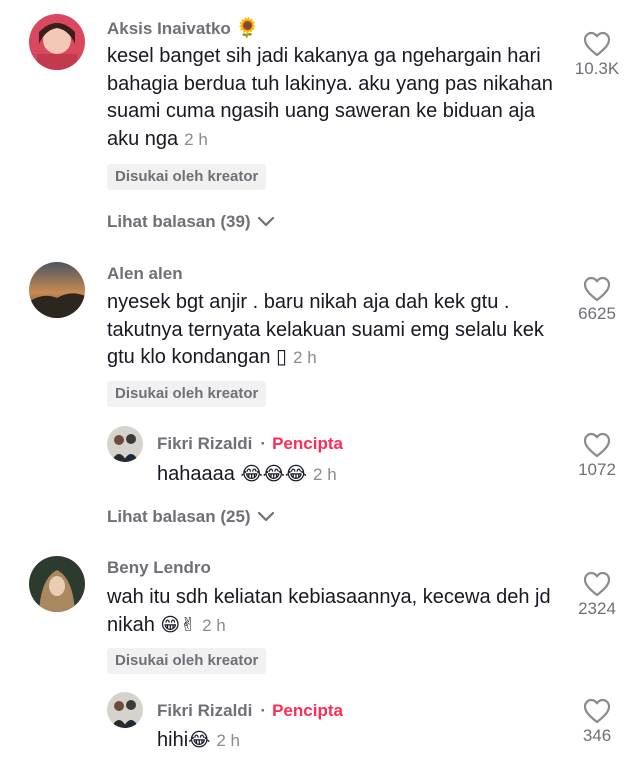 The width and height of the screenshot is (640, 772). I want to click on like-button: 10.3K, so click(597, 55).